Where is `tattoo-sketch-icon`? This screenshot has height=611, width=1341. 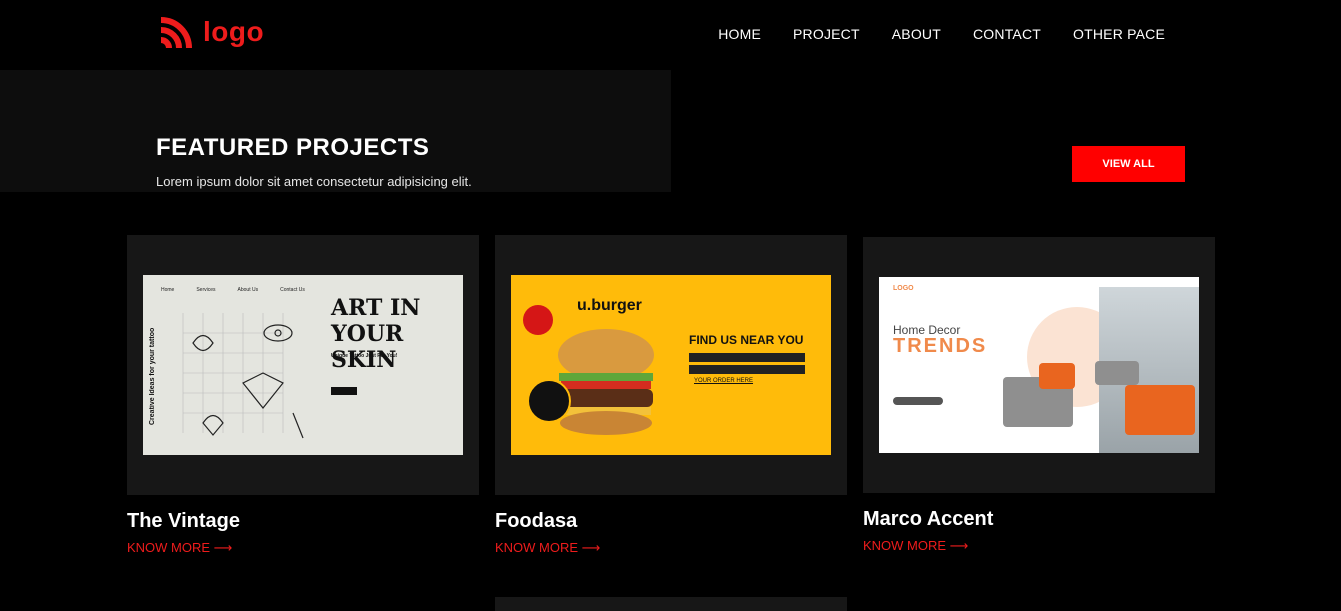 tattoo-sketch-icon is located at coordinates (243, 376).